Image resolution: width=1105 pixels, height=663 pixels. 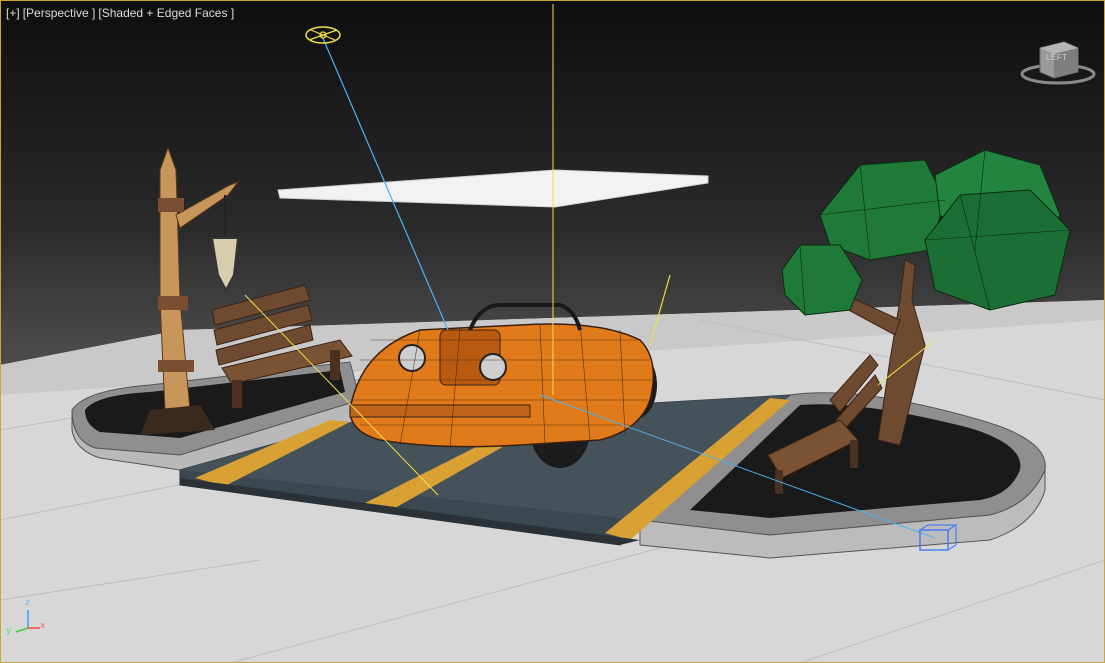 I want to click on viewport-plus-menu: [+], so click(x=13, y=13).